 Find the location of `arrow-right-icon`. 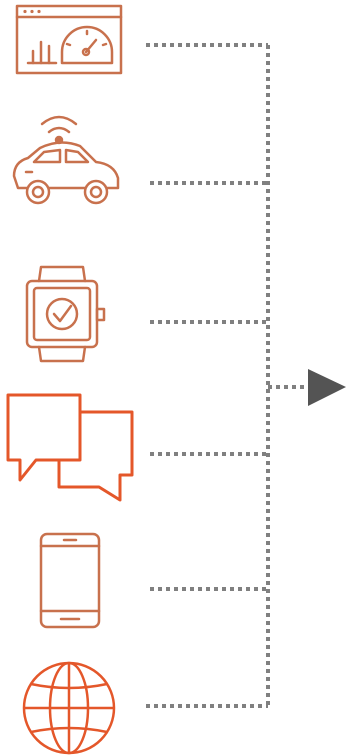

arrow-right-icon is located at coordinates (327, 387).